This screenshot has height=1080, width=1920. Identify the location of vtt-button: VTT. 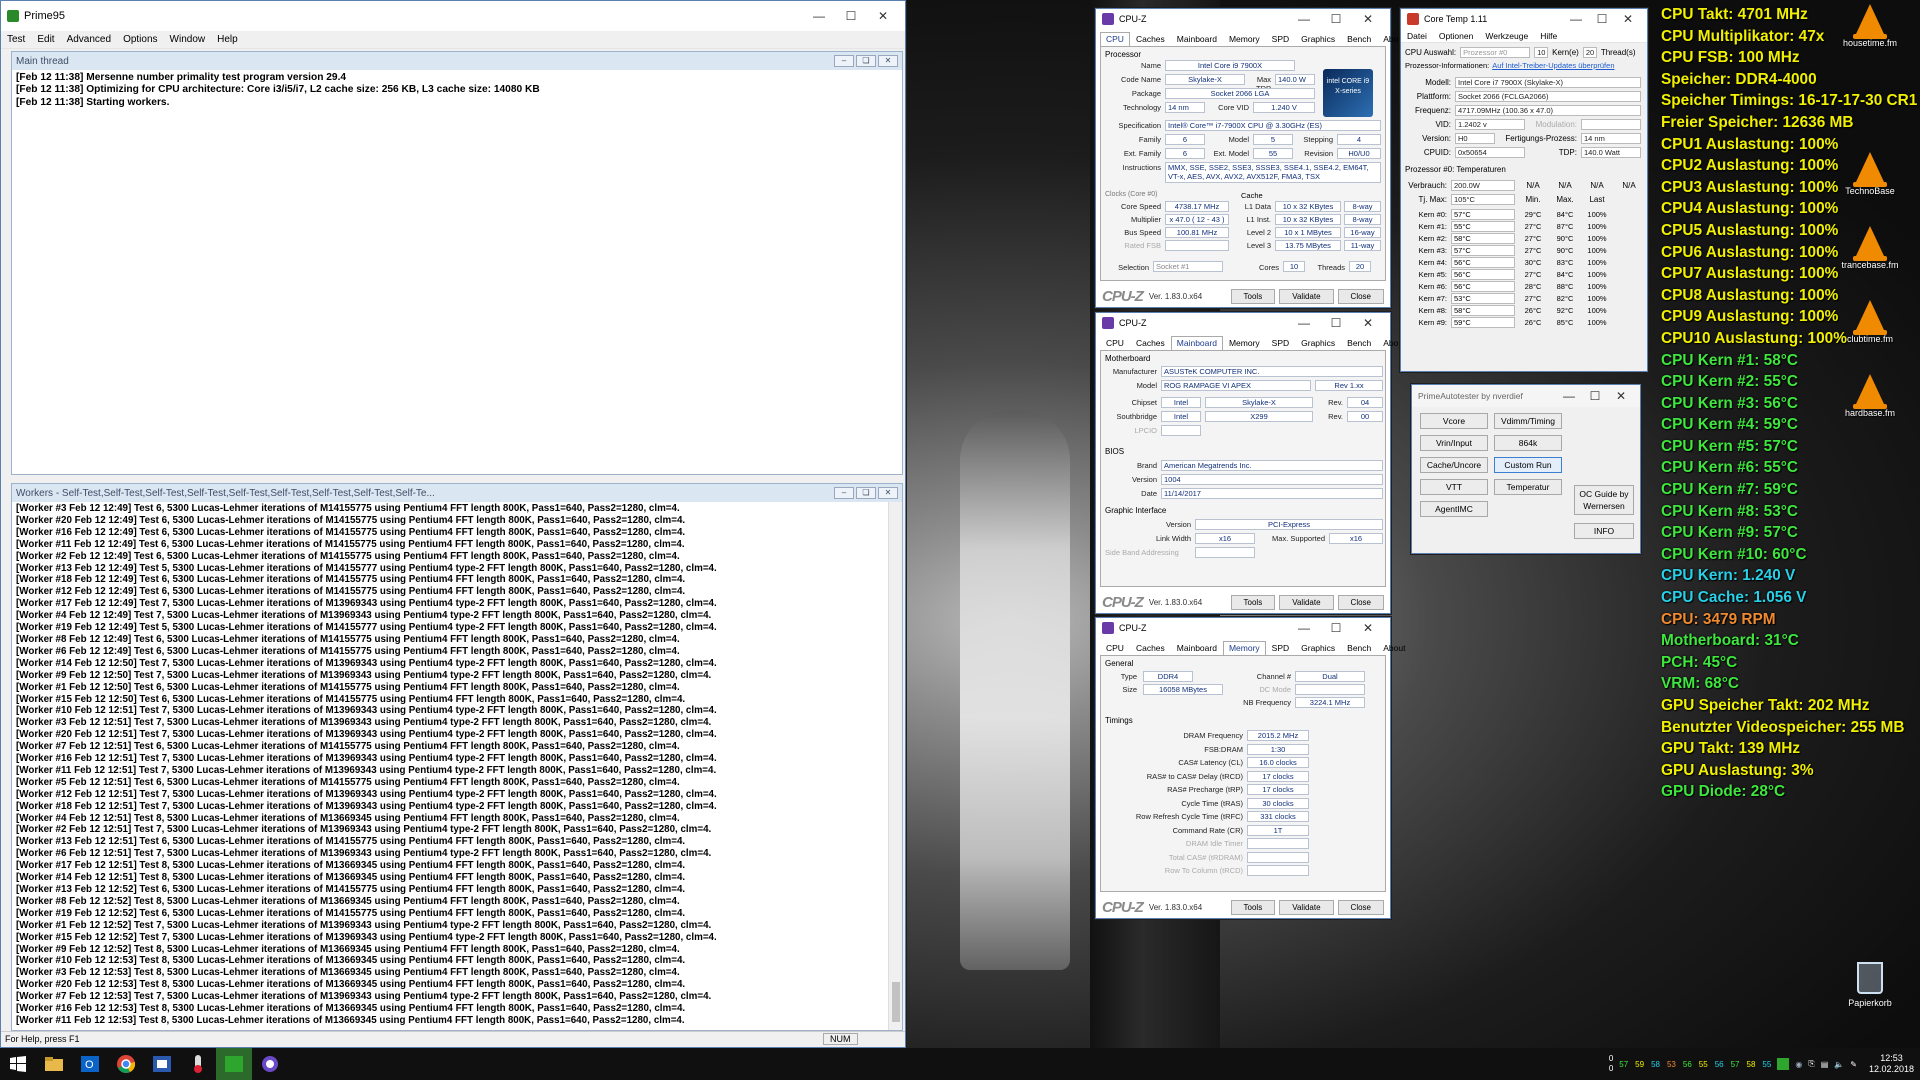
(1454, 487).